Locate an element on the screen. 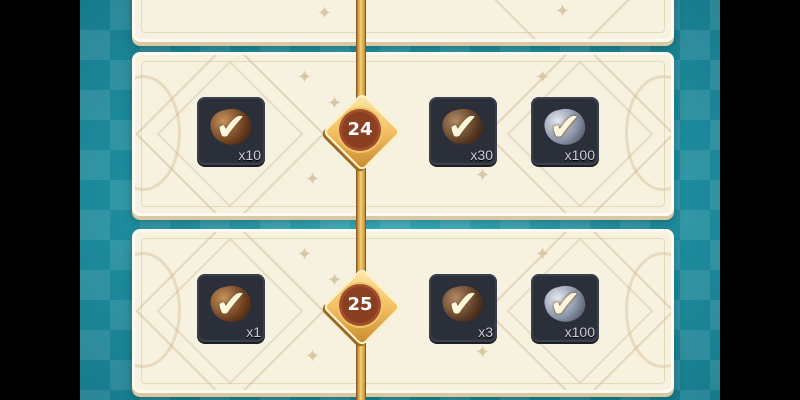 The width and height of the screenshot is (800, 400). reward-tile-iron-ore: ✔ x30 is located at coordinates (463, 131).